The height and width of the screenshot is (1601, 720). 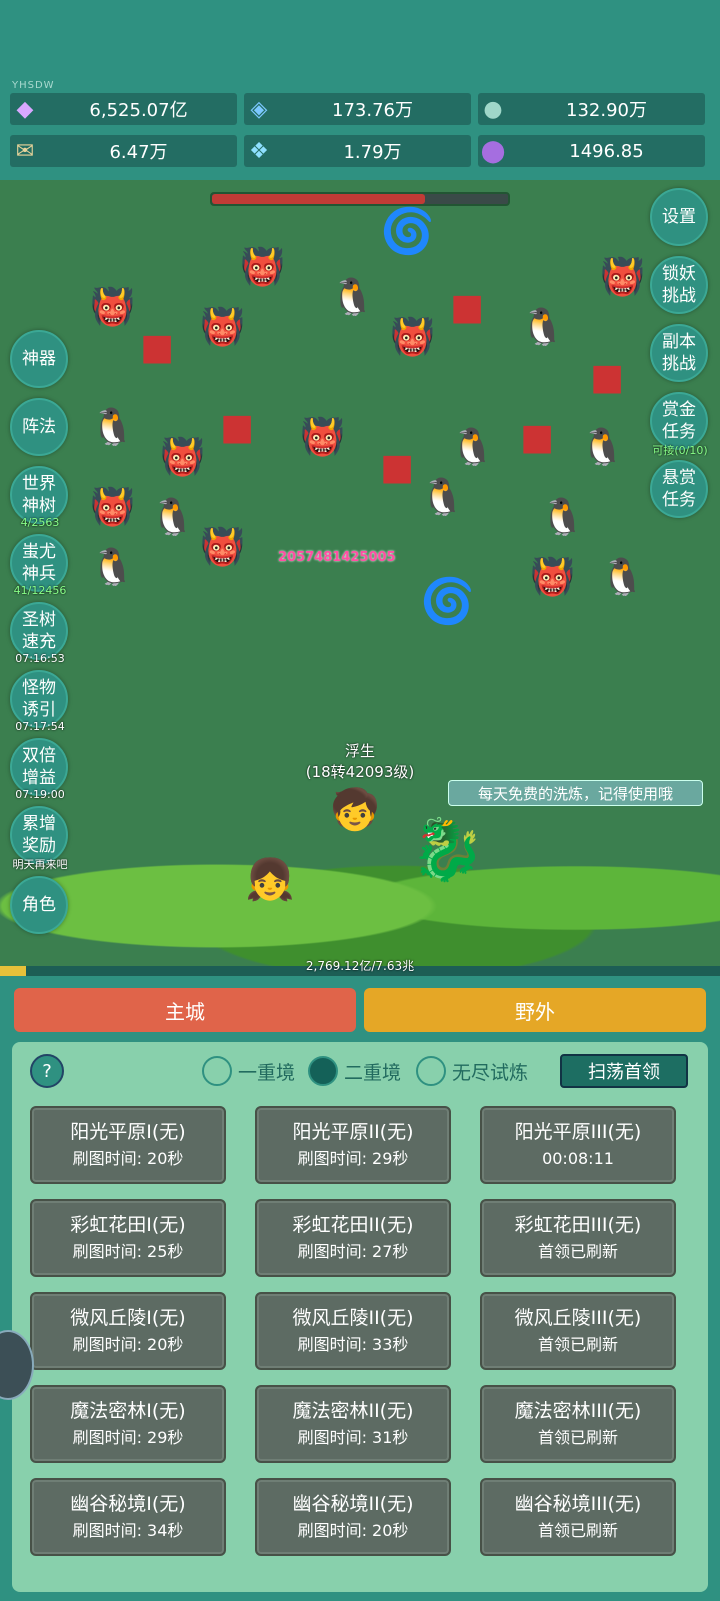 What do you see at coordinates (578, 1504) in the screenshot?
I see `stage-name: 幽谷秘境III(无)` at bounding box center [578, 1504].